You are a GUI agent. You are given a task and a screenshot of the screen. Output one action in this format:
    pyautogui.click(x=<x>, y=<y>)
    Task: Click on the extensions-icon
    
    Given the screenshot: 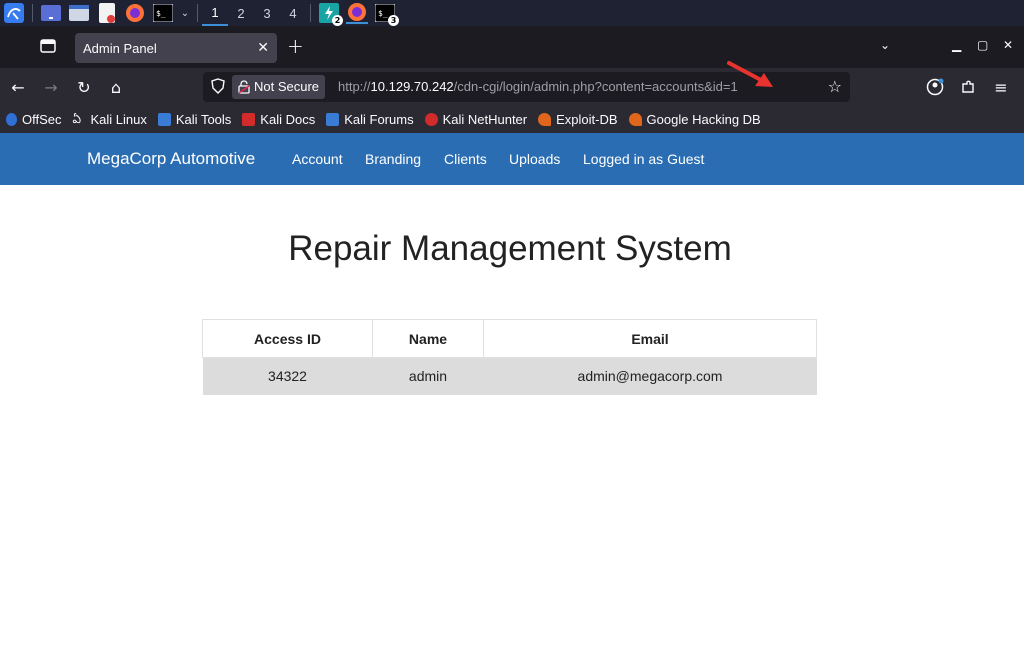 What is the action you would take?
    pyautogui.click(x=968, y=87)
    